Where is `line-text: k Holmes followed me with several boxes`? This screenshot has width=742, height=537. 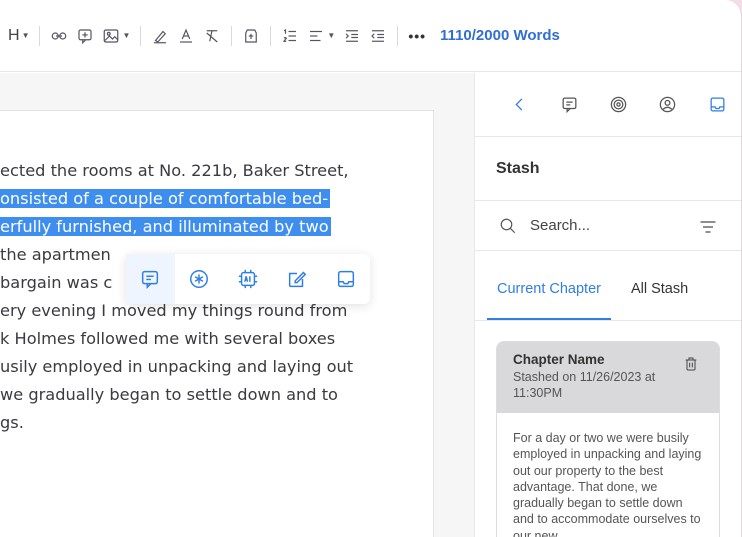 line-text: k Holmes followed me with several boxes is located at coordinates (168, 338).